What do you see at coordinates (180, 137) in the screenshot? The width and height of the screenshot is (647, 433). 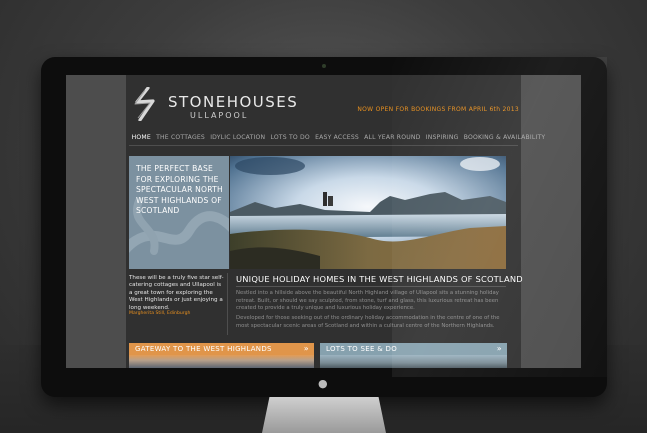 I see `nav-item-the-cottages: THE COTTAGES` at bounding box center [180, 137].